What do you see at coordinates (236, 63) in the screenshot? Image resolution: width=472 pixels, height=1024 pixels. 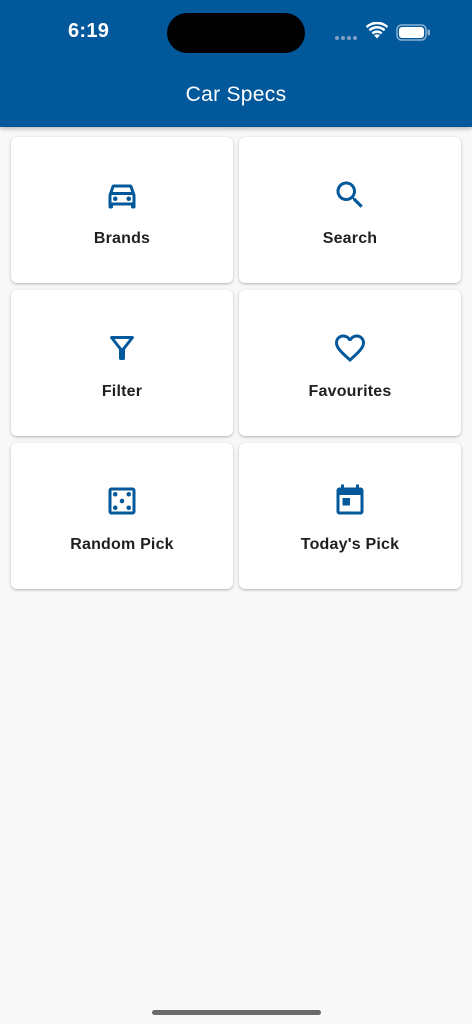 I see `app-bar: 6:19 Car Specs` at bounding box center [236, 63].